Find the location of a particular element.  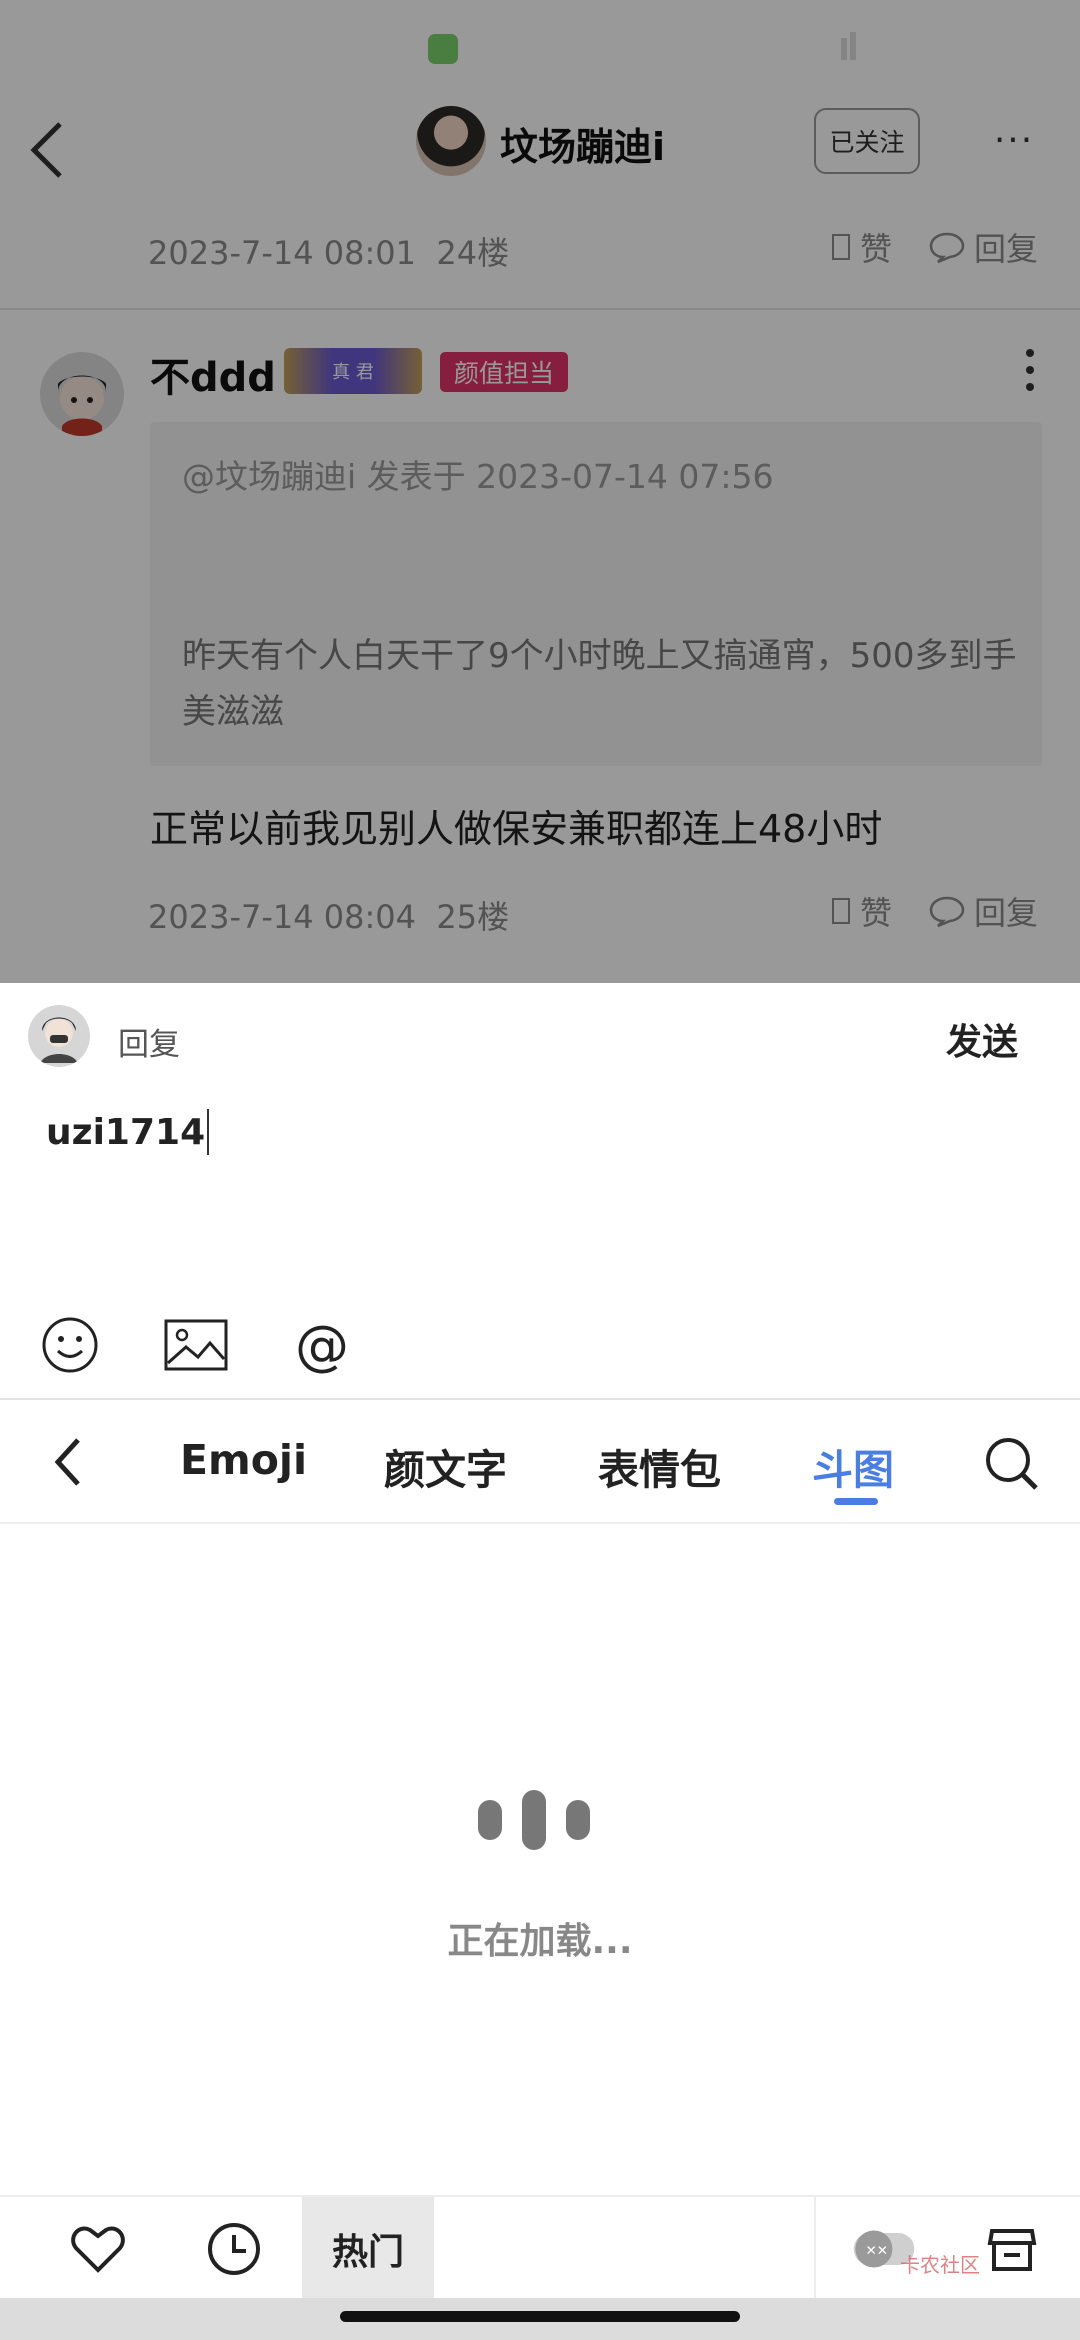

emoji-search-button is located at coordinates (1012, 1464).